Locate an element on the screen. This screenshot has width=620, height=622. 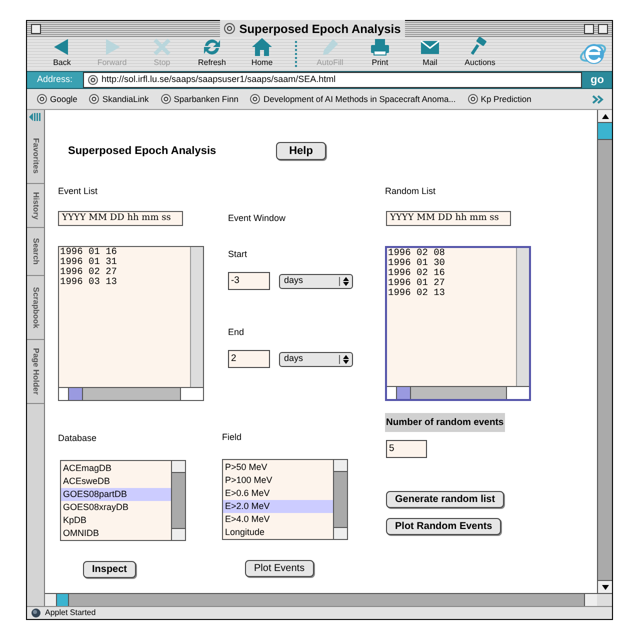
field-label: Database is located at coordinates (77, 438).